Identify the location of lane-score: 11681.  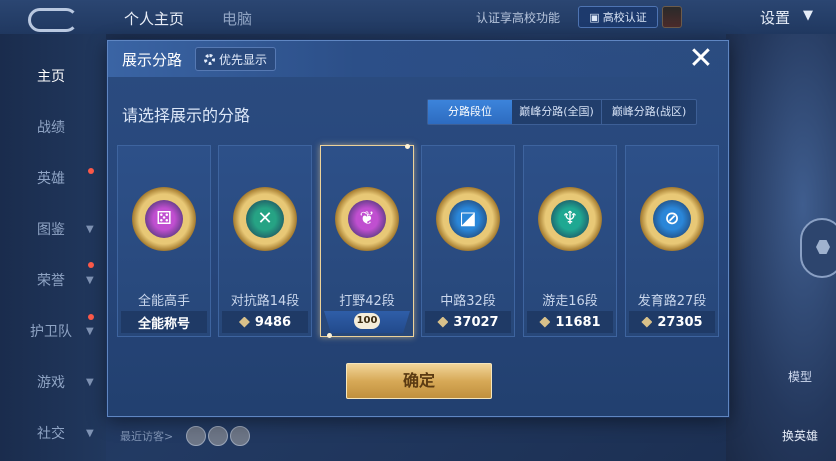
(570, 322).